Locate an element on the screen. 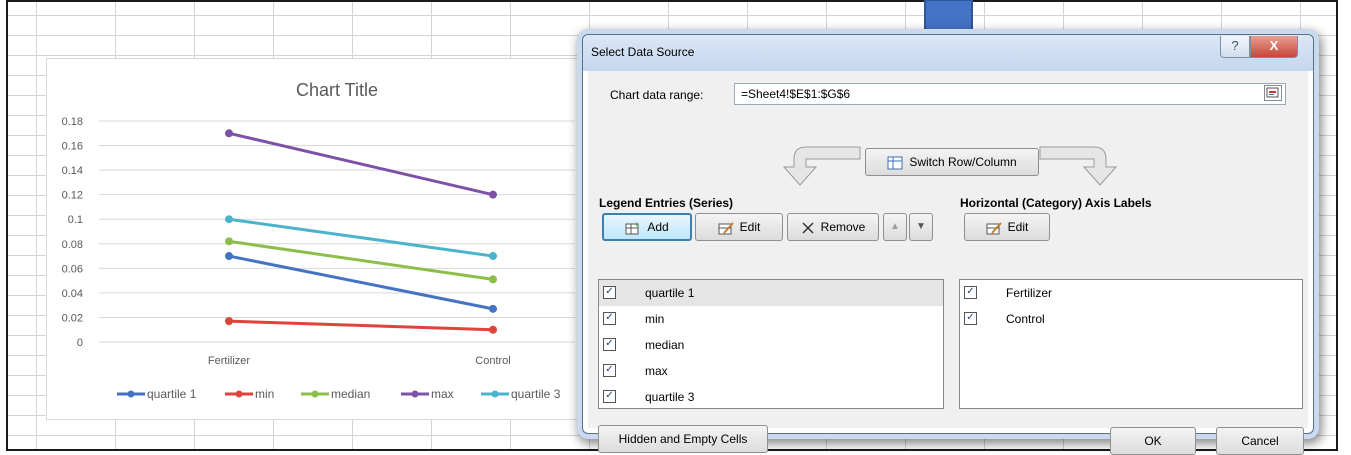 This screenshot has height=455, width=1351. move-down-button: ▼ is located at coordinates (921, 227).